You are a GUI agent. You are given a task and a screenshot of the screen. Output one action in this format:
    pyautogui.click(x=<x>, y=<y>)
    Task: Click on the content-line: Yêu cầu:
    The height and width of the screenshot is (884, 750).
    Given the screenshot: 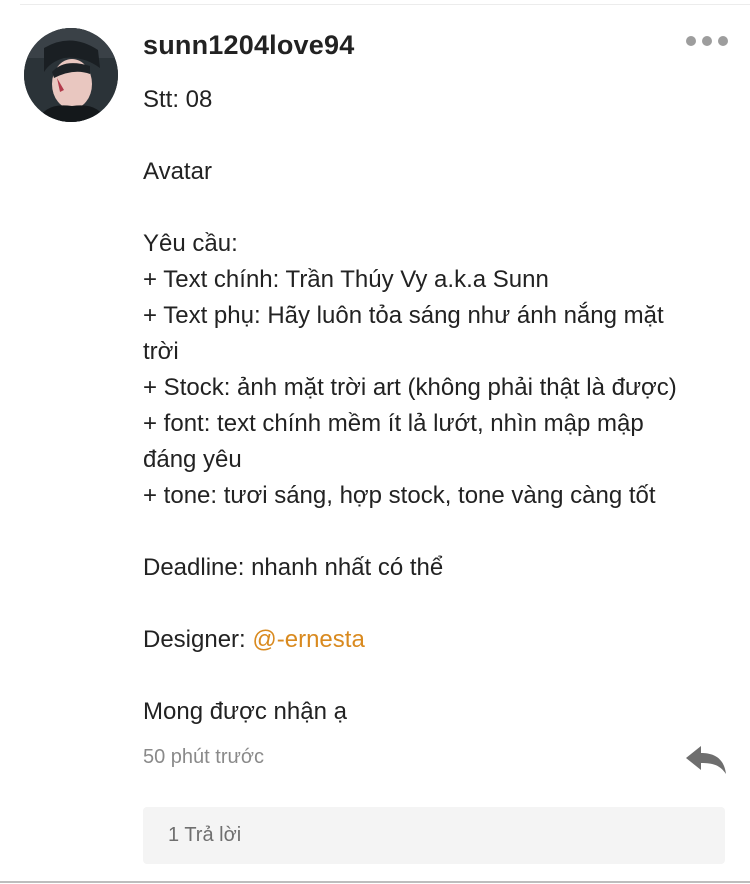 What is the action you would take?
    pyautogui.click(x=190, y=243)
    